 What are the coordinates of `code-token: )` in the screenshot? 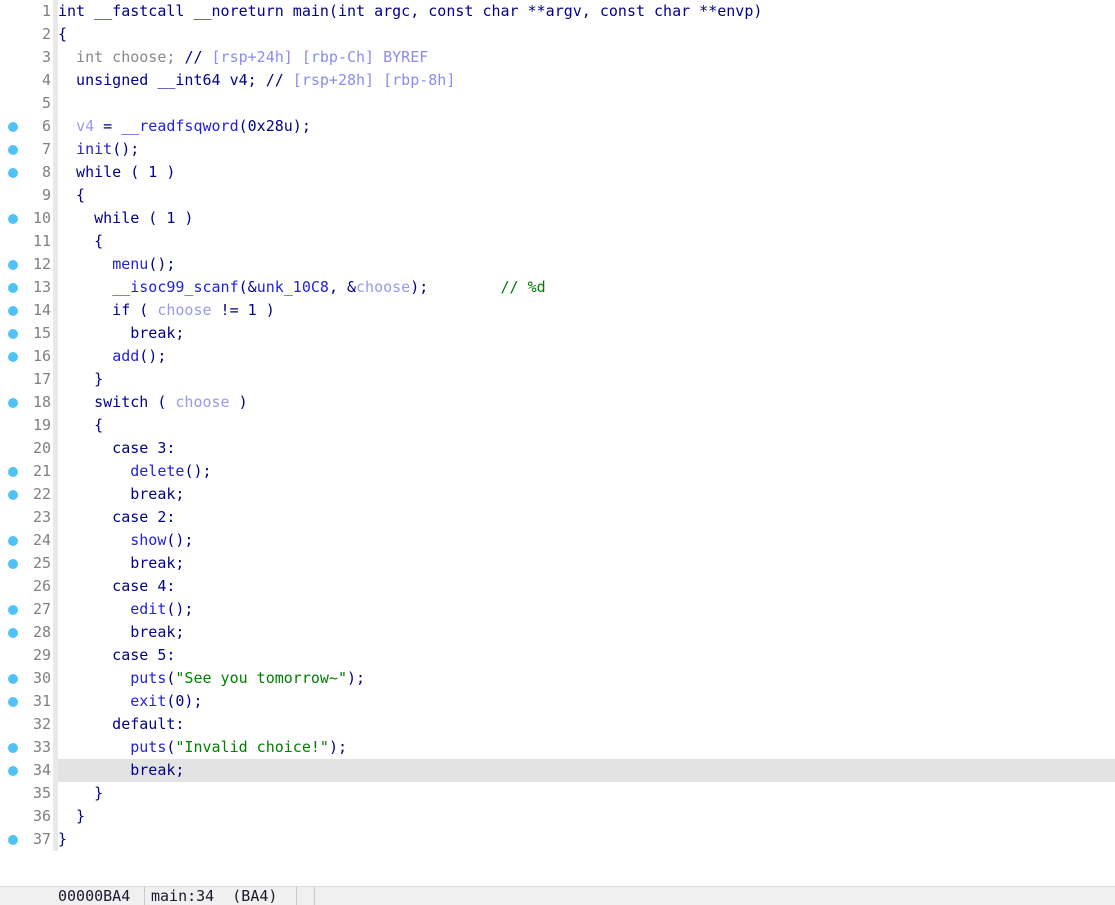 It's located at (238, 402).